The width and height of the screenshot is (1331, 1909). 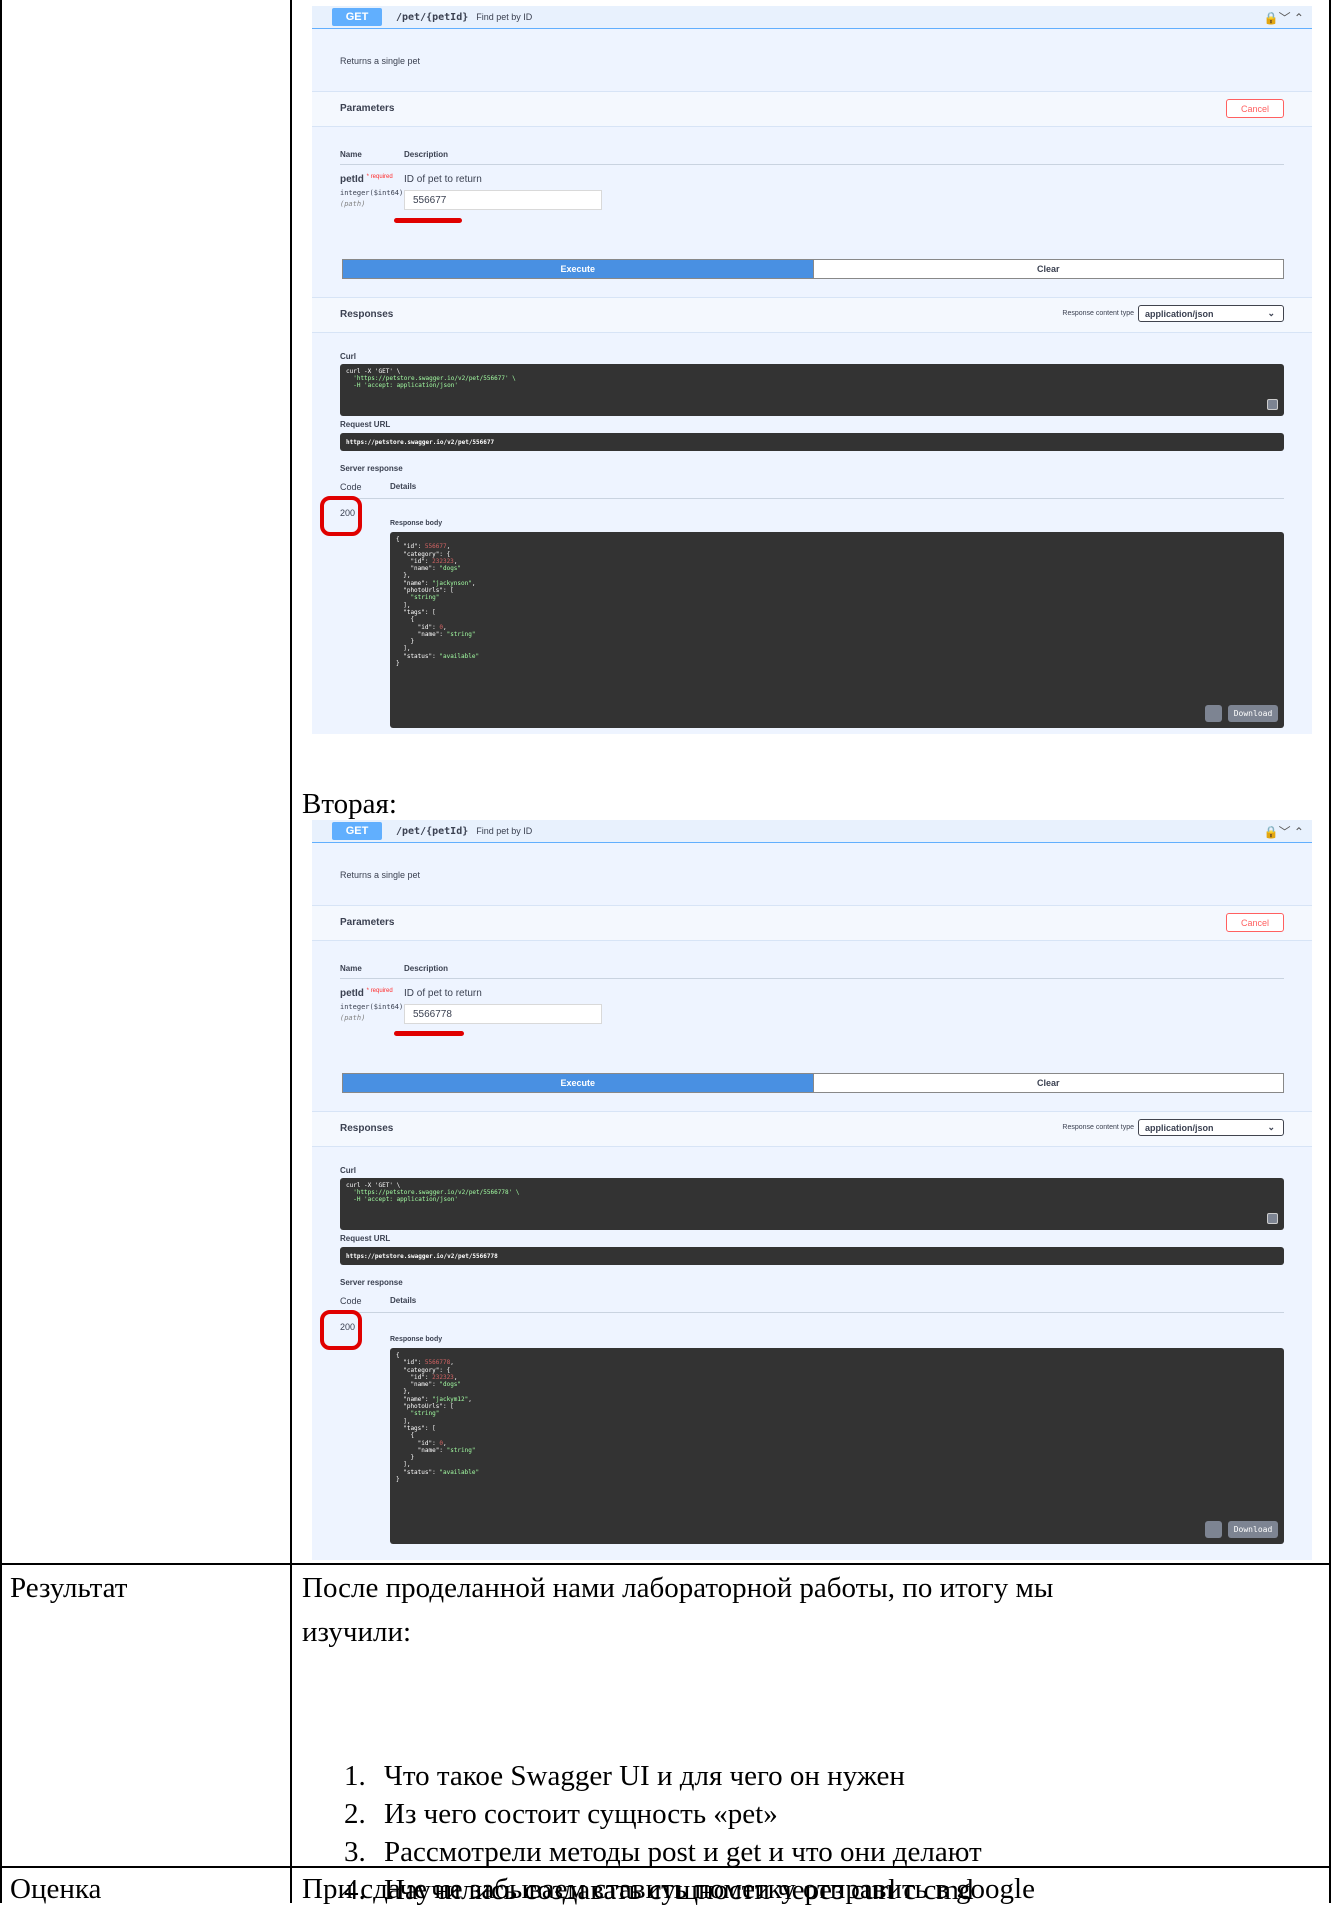 I want to click on row-divider-result, so click(x=665, y=1564).